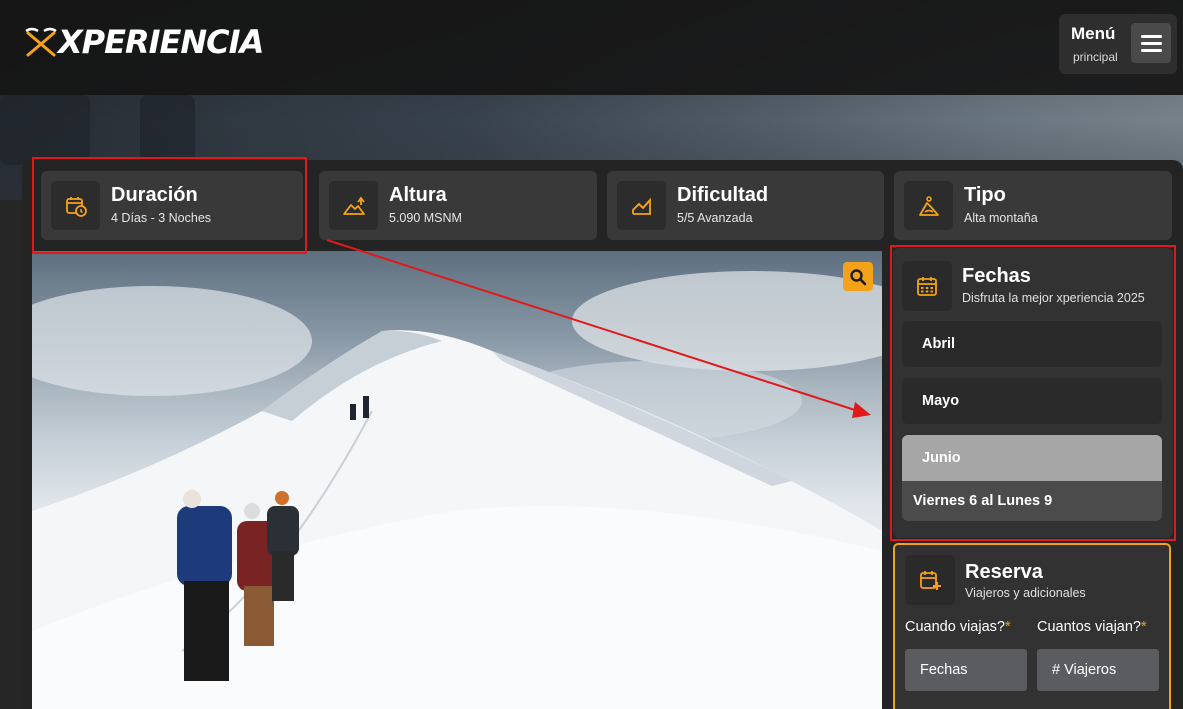 Image resolution: width=1183 pixels, height=709 pixels. What do you see at coordinates (41, 42) in the screenshot?
I see `ice-axe-logo-icon` at bounding box center [41, 42].